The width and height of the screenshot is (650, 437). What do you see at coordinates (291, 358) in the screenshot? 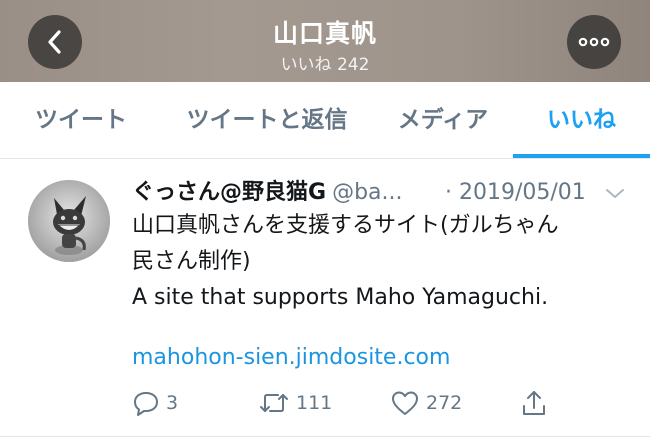
I see `tweet-link: mahohon-sien.jimdosite.com` at bounding box center [291, 358].